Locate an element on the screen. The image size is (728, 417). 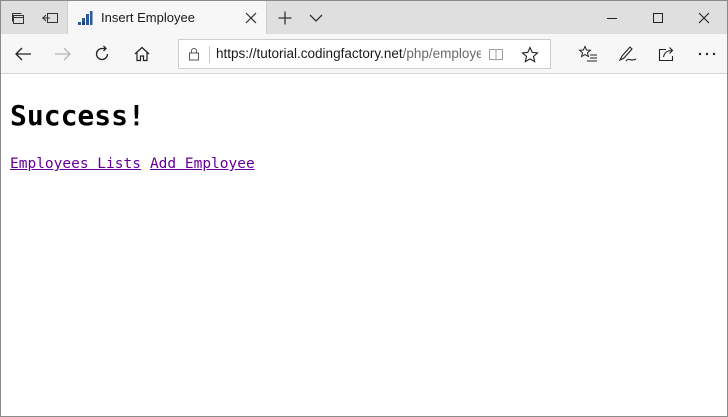
minimize-icon is located at coordinates (612, 17).